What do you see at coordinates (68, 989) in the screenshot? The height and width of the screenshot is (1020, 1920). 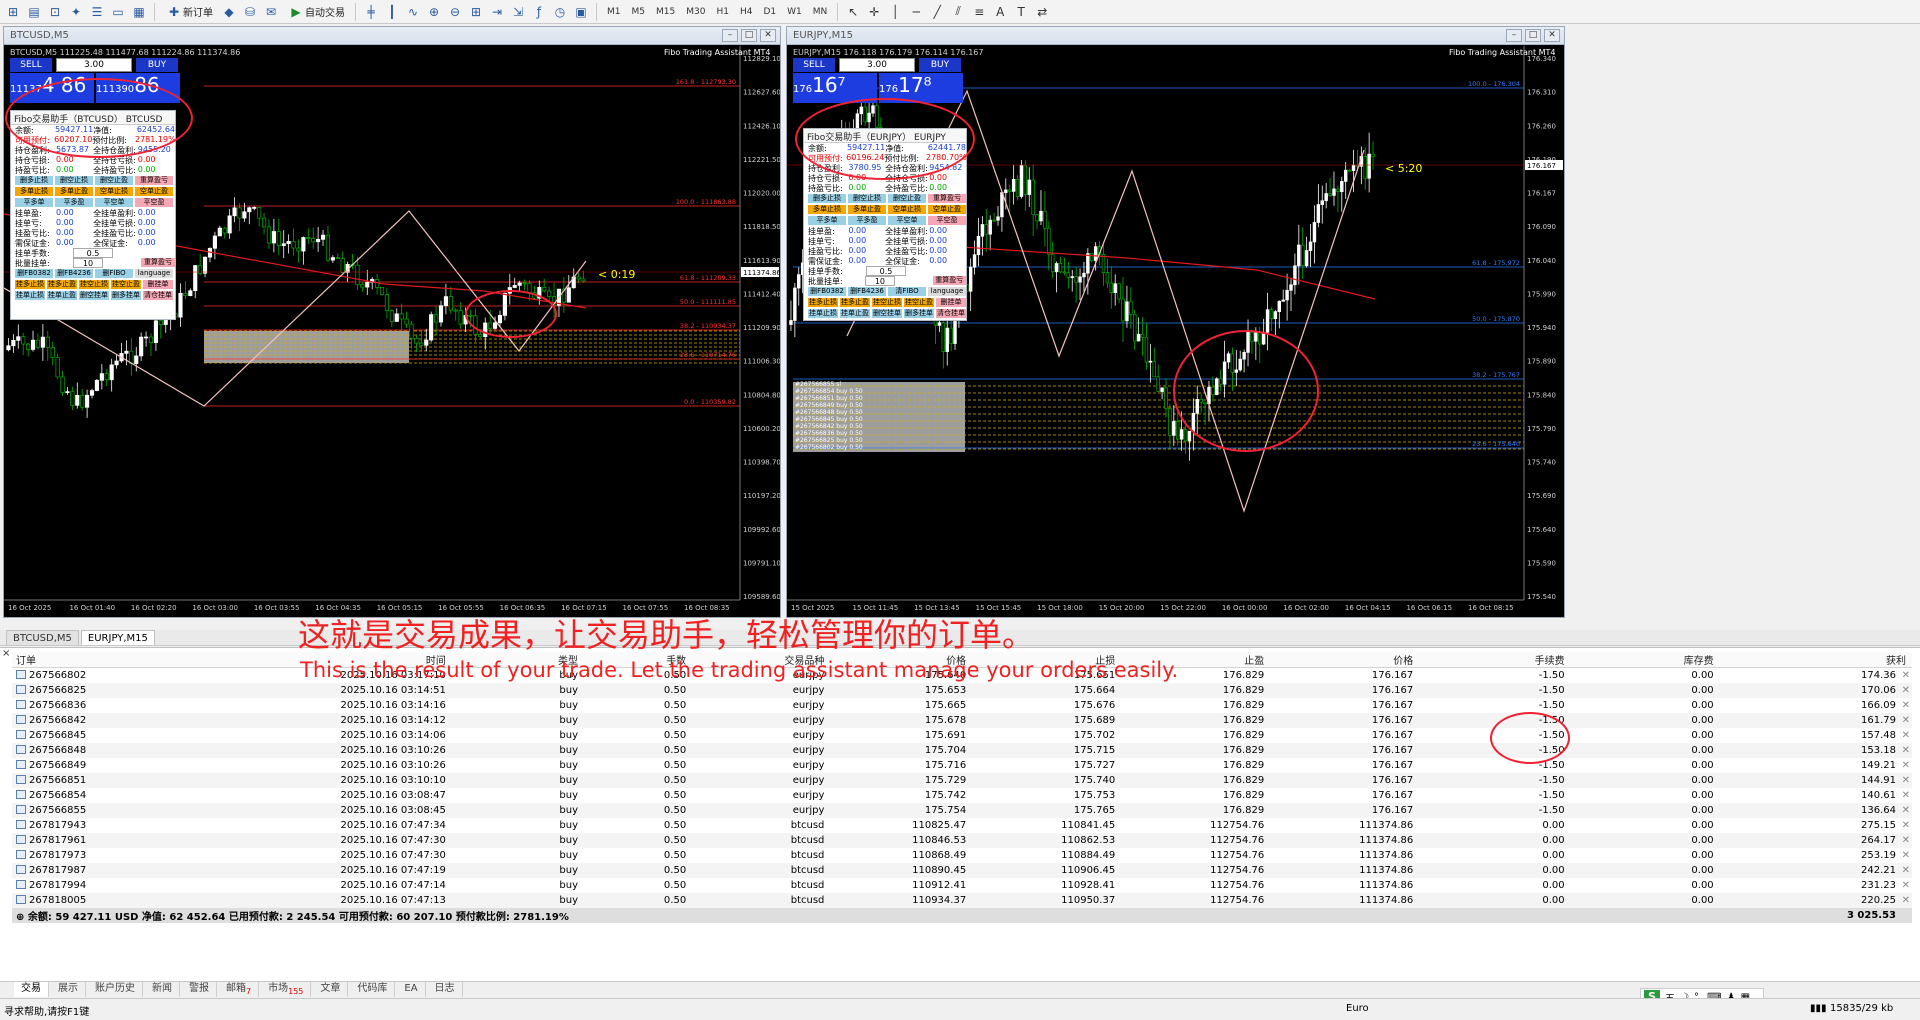 I see `tab-exposure: 展示` at bounding box center [68, 989].